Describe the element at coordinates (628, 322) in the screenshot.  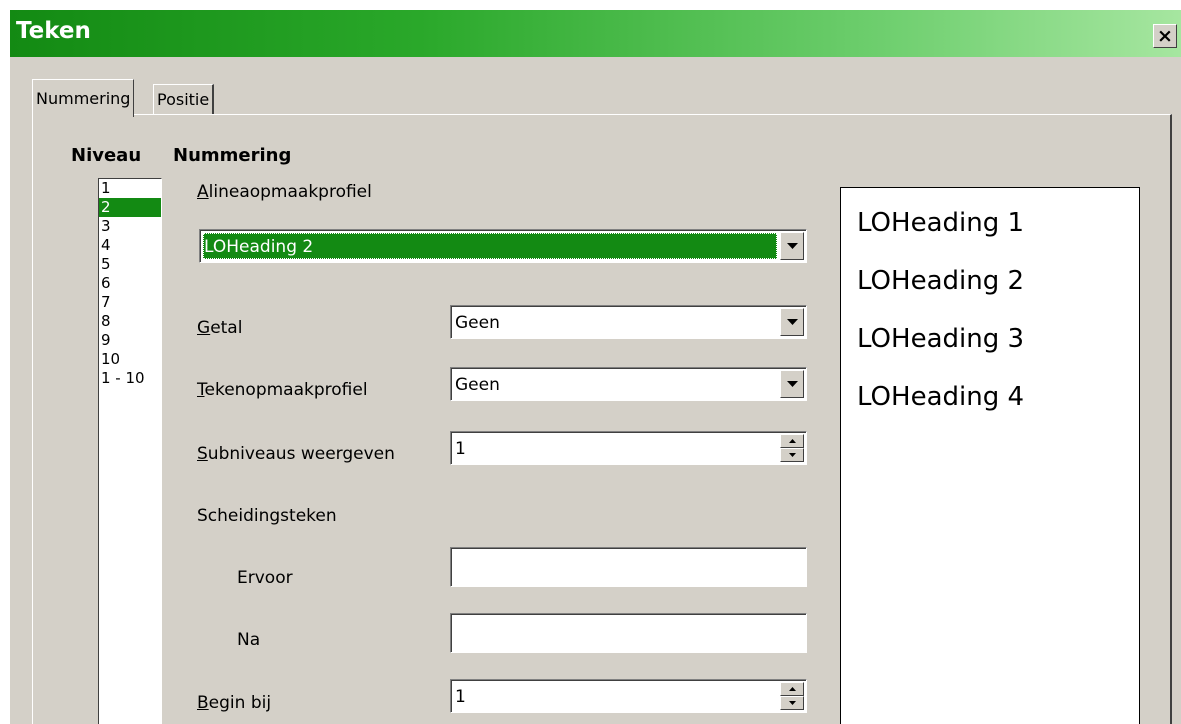
I see `number-select: Geen` at that location.